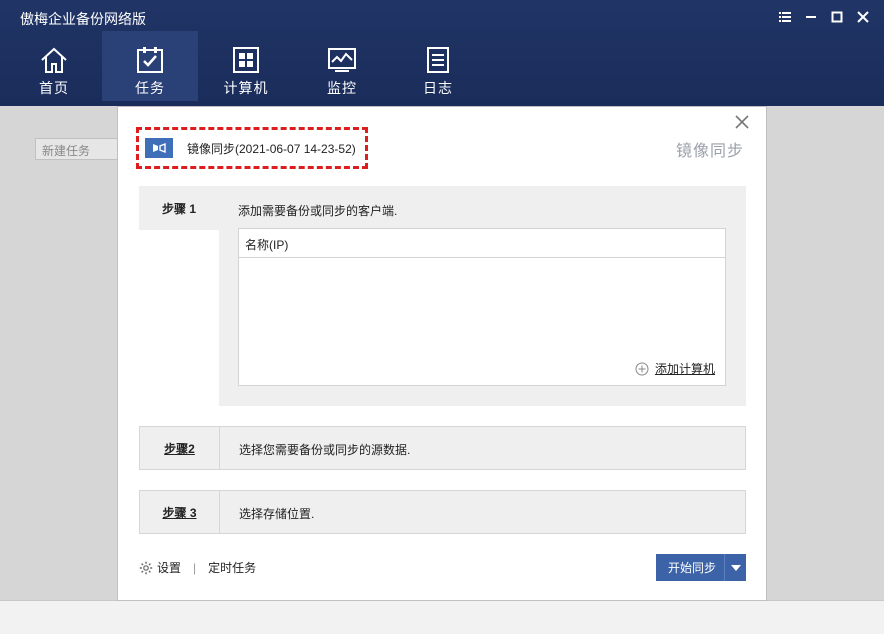 The width and height of the screenshot is (884, 634). I want to click on settings-link: 设置, so click(169, 567).